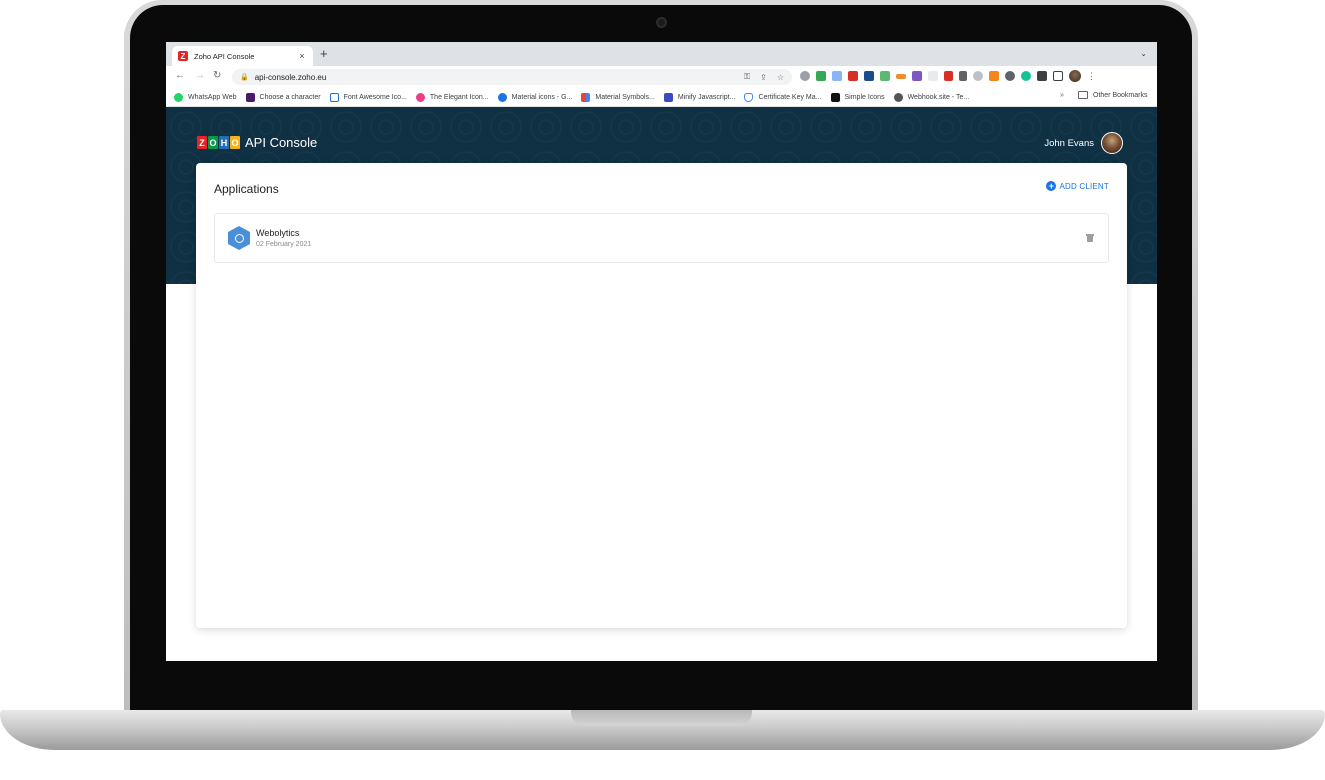 This screenshot has height=780, width=1325. What do you see at coordinates (780, 77) in the screenshot?
I see `star-icon: ☆` at bounding box center [780, 77].